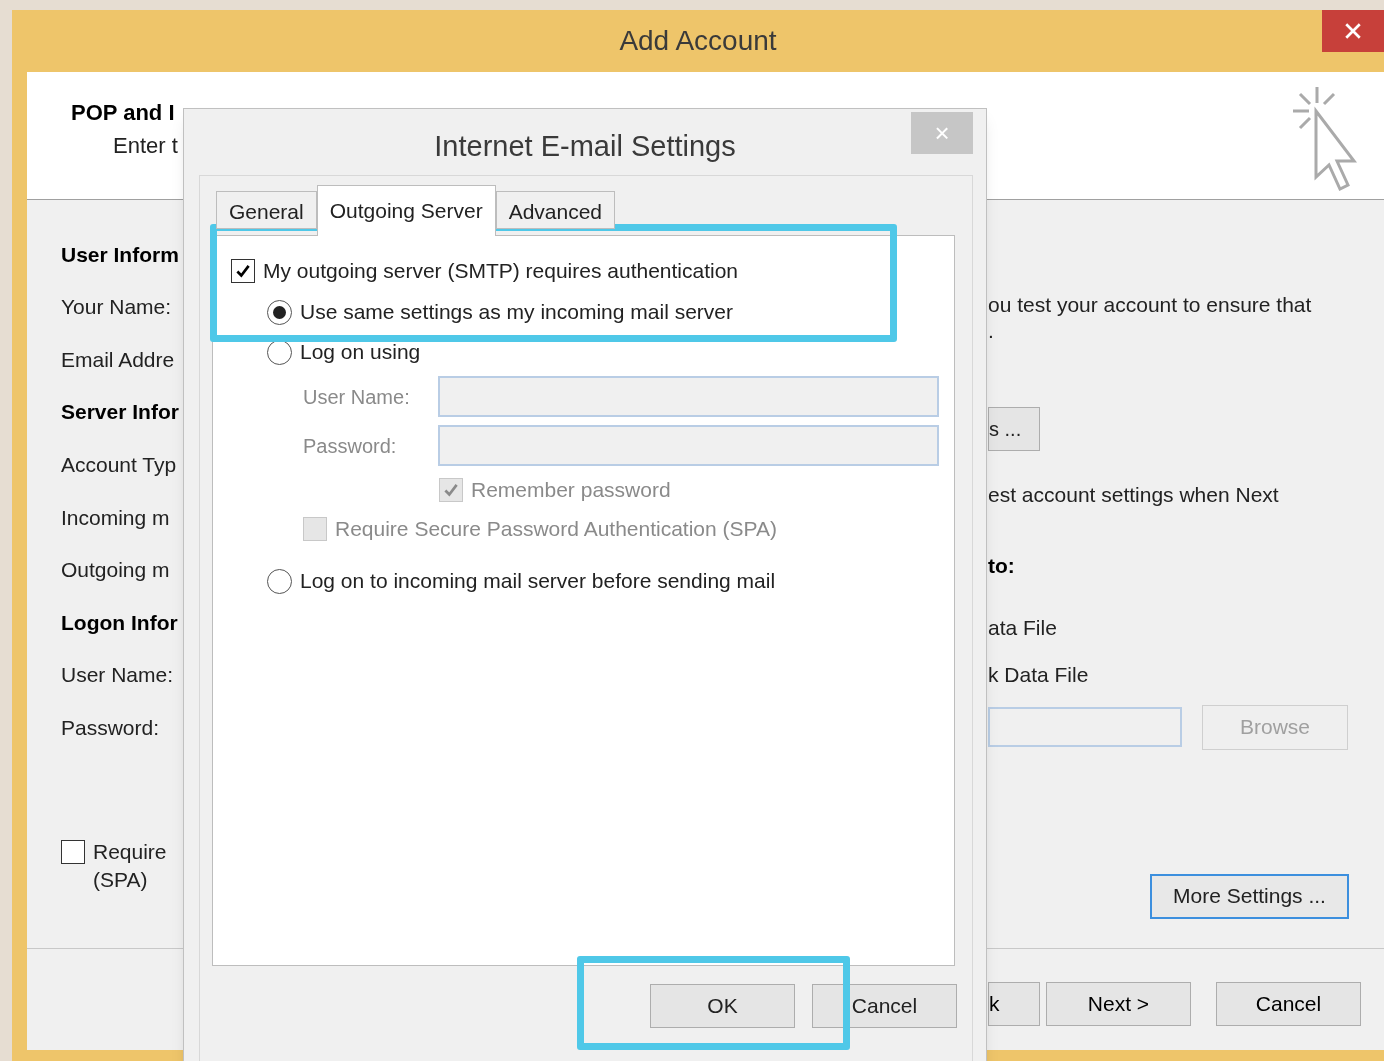  I want to click on checkbox-label: (SPA), so click(121, 879).